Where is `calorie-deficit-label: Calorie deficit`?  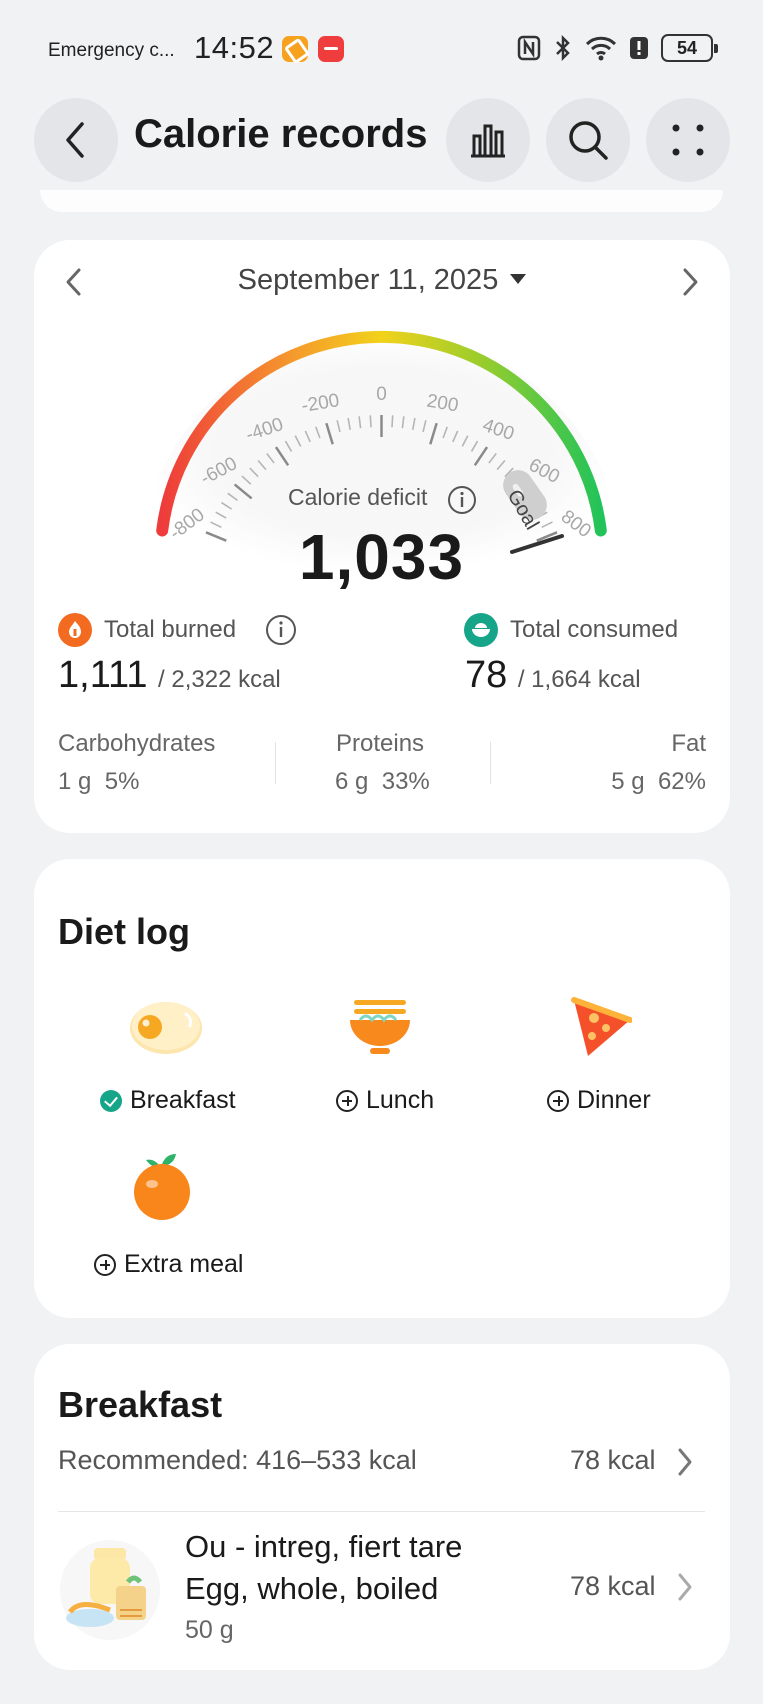 calorie-deficit-label: Calorie deficit is located at coordinates (358, 497).